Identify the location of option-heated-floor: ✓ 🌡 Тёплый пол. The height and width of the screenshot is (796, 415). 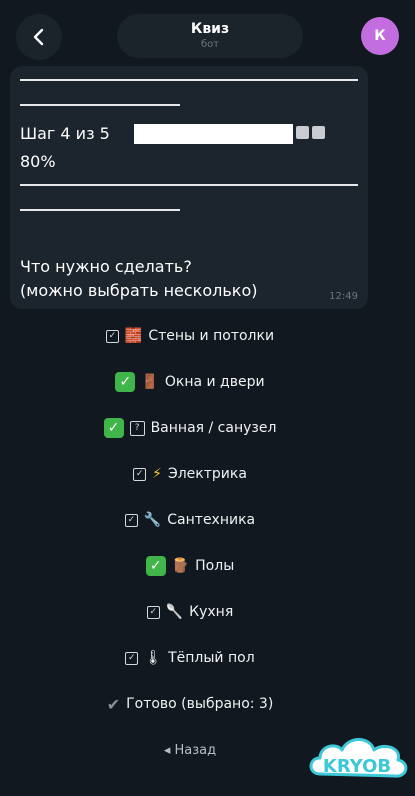
(190, 658).